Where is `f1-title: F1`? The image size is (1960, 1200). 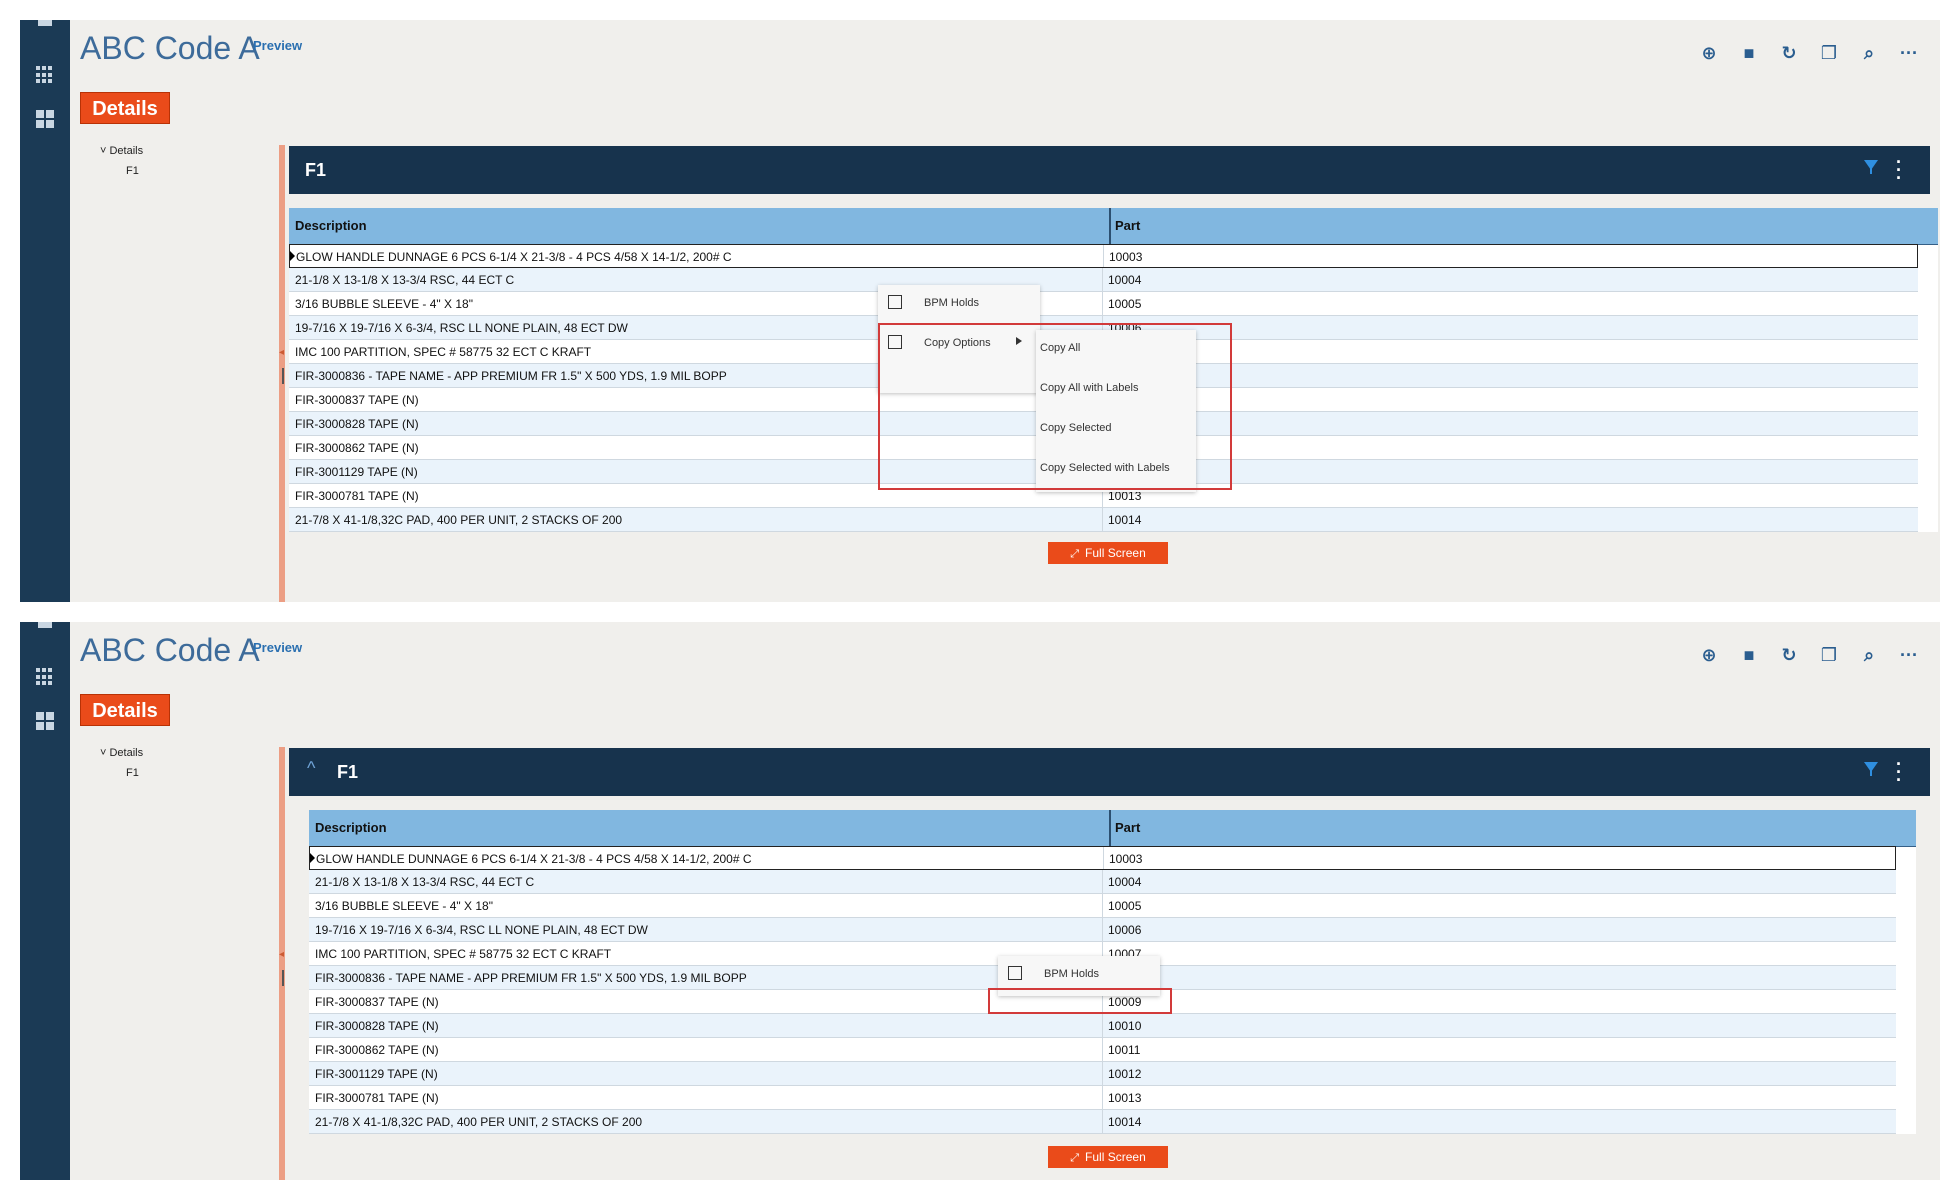
f1-title: F1 is located at coordinates (348, 772).